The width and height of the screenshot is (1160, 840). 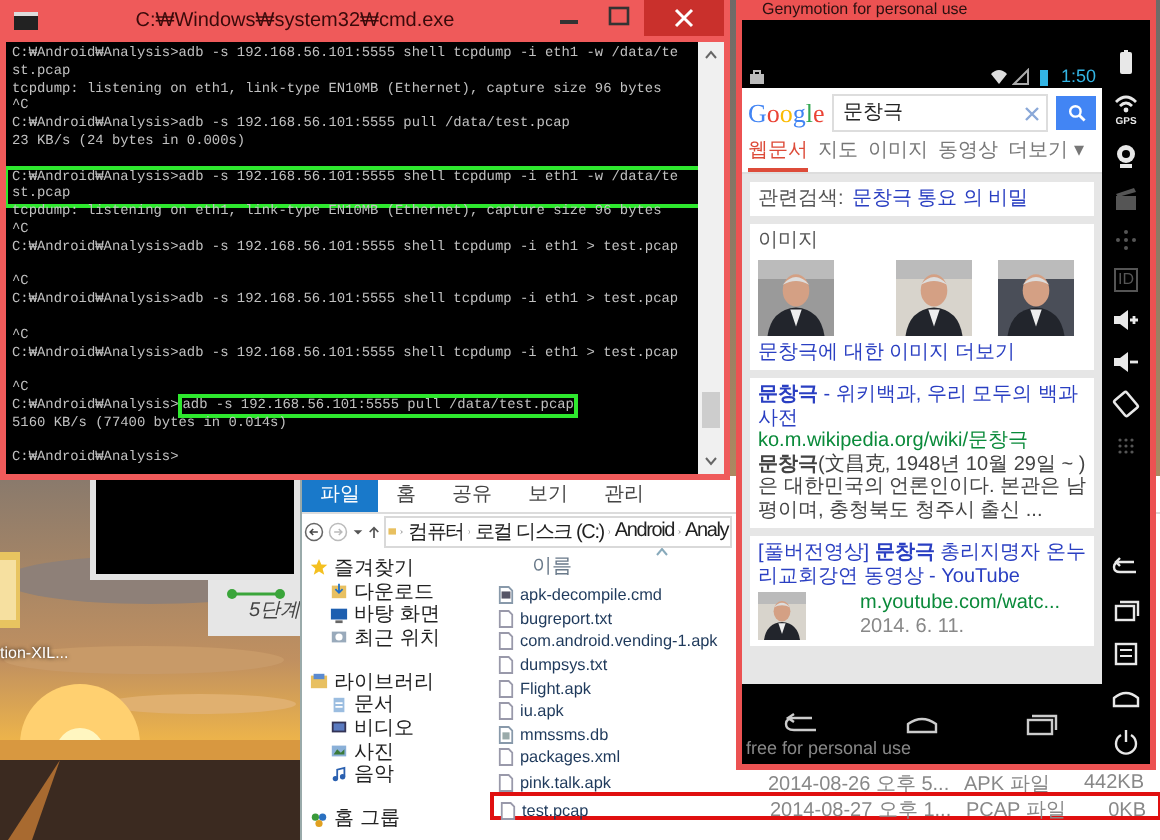 What do you see at coordinates (559, 757) in the screenshot?
I see `file-item: packages.xml` at bounding box center [559, 757].